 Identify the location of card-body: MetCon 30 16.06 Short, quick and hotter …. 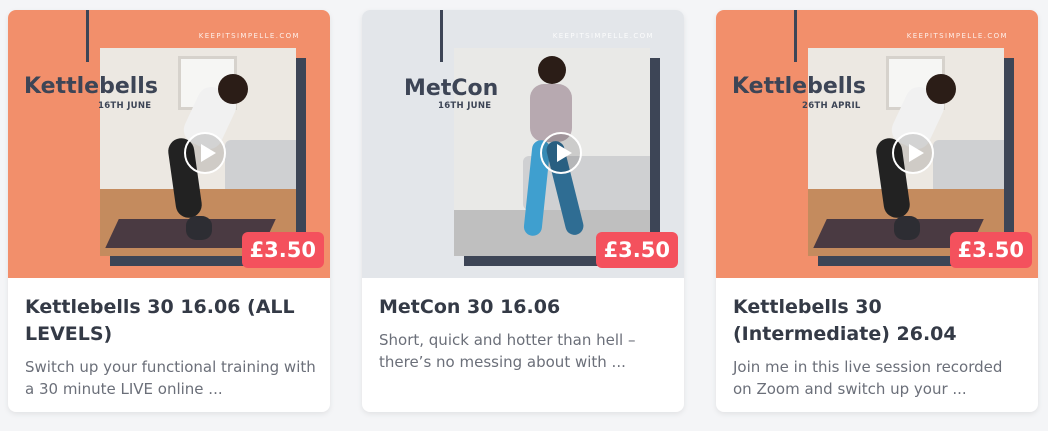
(524, 333).